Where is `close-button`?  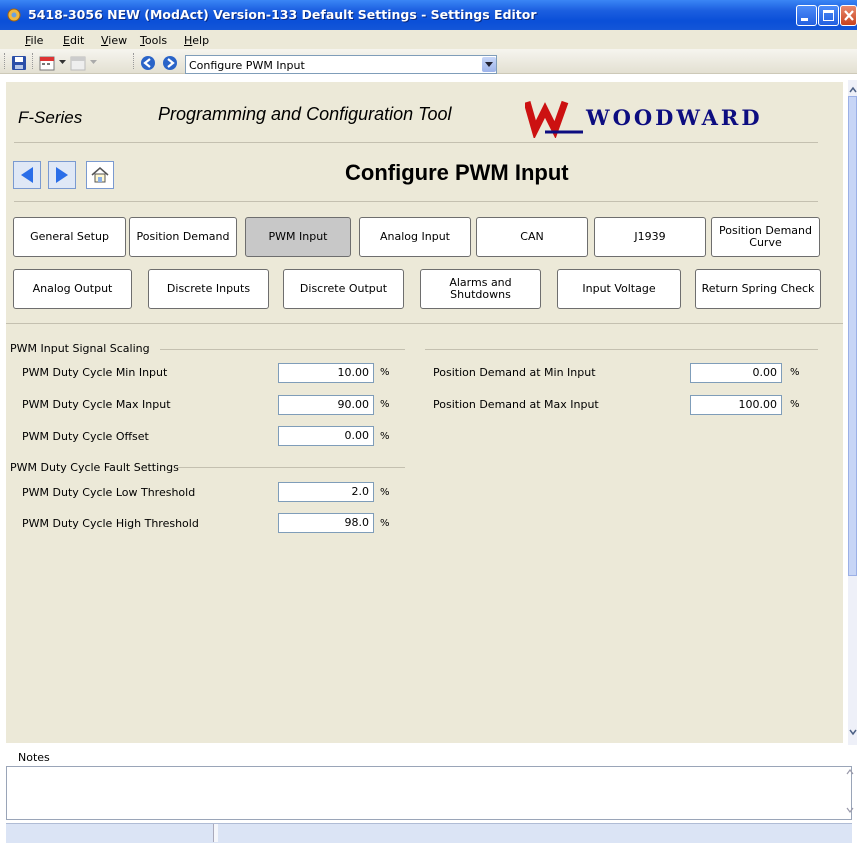
close-button is located at coordinates (848, 15).